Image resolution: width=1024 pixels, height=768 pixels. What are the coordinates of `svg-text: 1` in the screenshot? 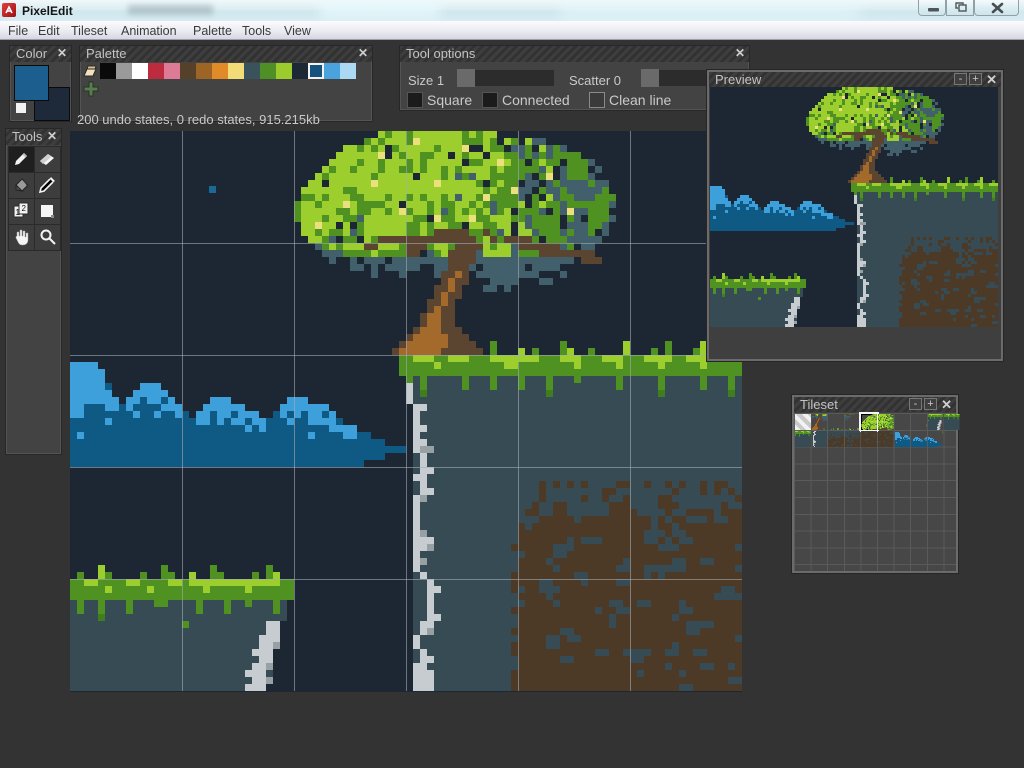 It's located at (18, 212).